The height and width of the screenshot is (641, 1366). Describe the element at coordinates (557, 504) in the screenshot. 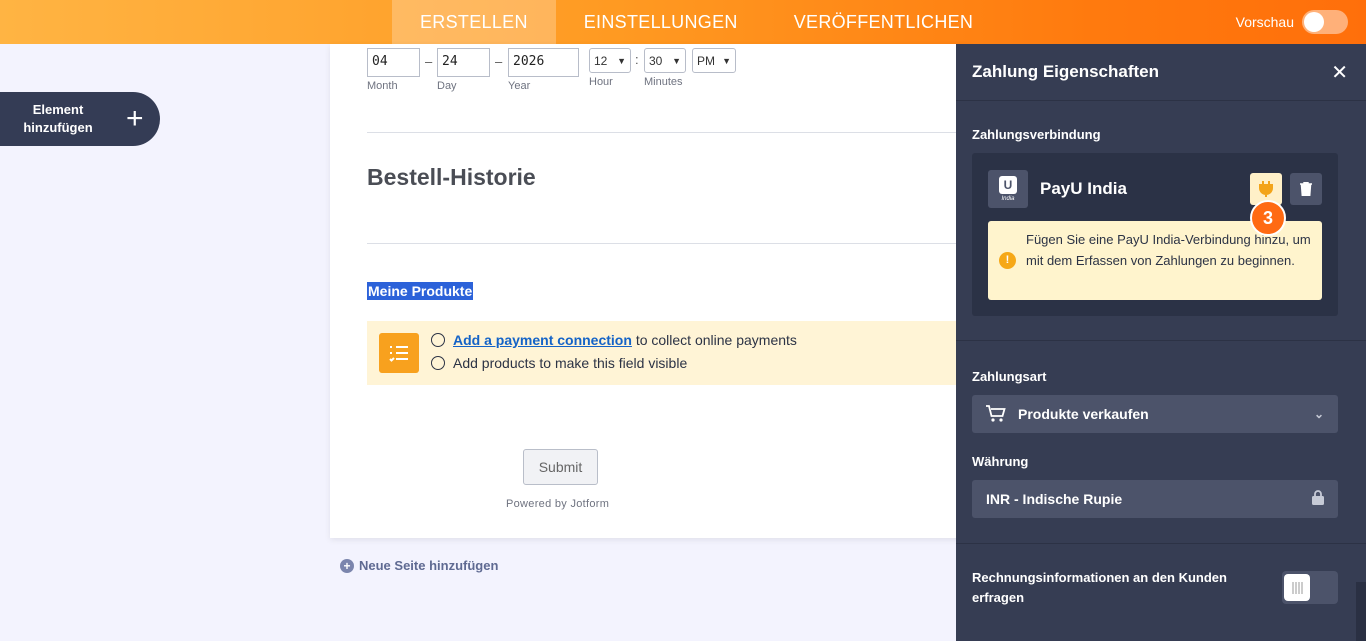

I see `powered-by: Powered by Jotform` at that location.